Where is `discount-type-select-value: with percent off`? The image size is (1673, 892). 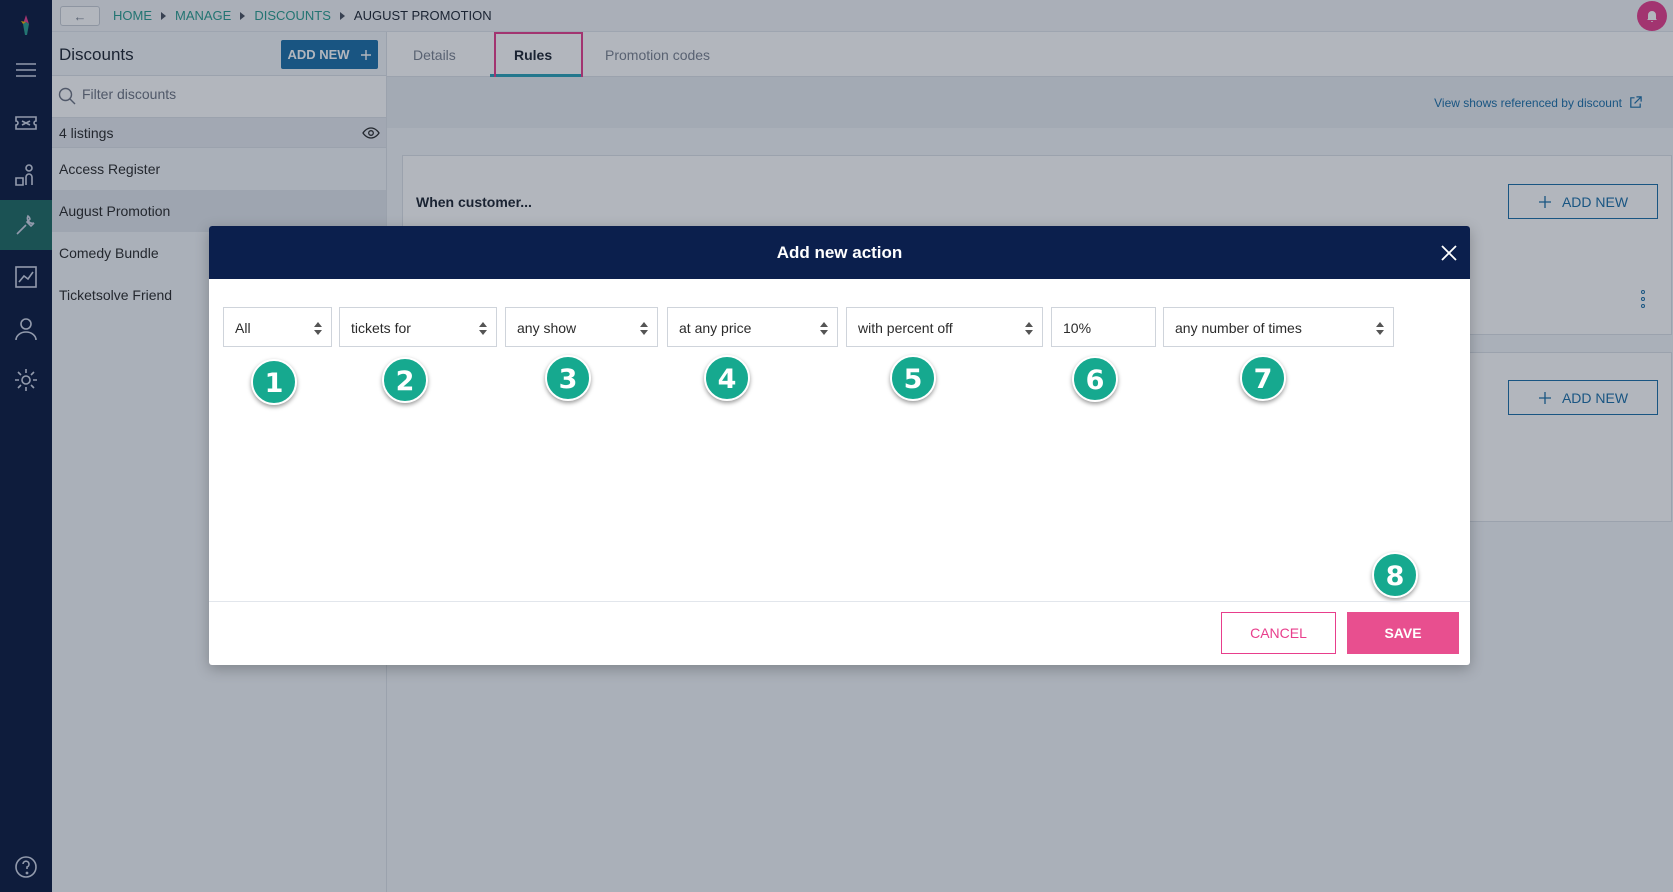
discount-type-select-value: with percent off is located at coordinates (905, 328).